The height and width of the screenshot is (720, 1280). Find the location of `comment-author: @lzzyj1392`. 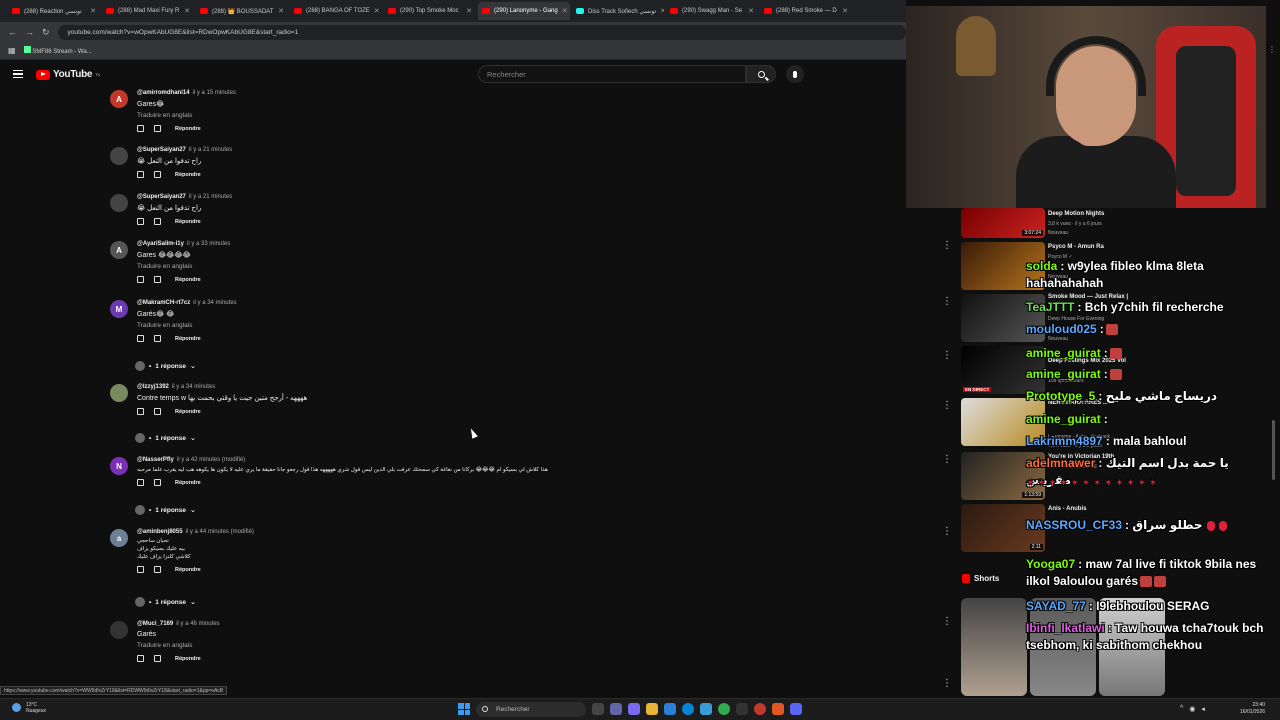

comment-author: @lzzyj1392 is located at coordinates (153, 387).